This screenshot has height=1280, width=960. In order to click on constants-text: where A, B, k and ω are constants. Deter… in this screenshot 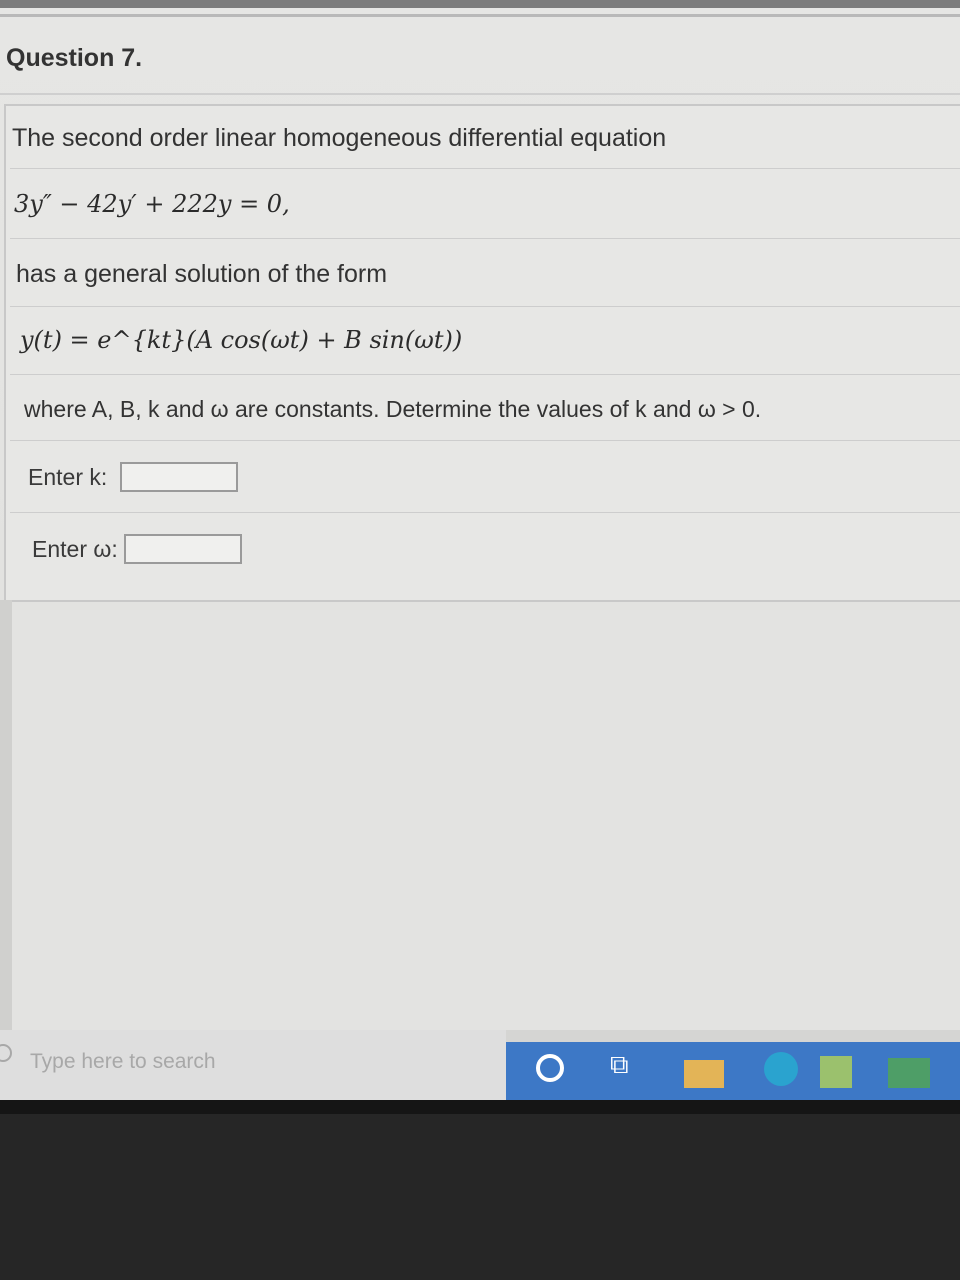, I will do `click(393, 409)`.